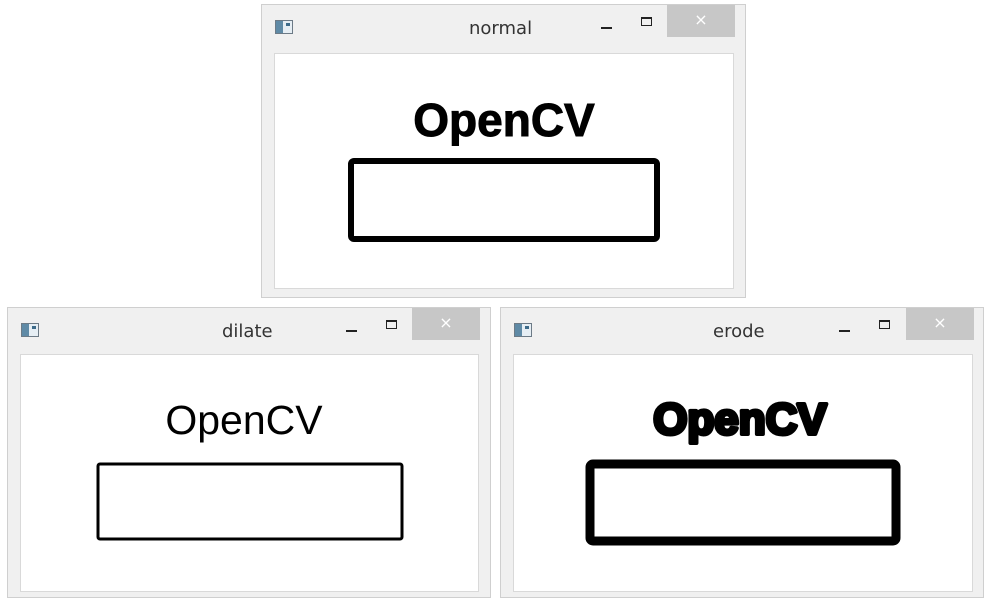 This screenshot has width=984, height=598. What do you see at coordinates (739, 331) in the screenshot?
I see `window-title: erode` at bounding box center [739, 331].